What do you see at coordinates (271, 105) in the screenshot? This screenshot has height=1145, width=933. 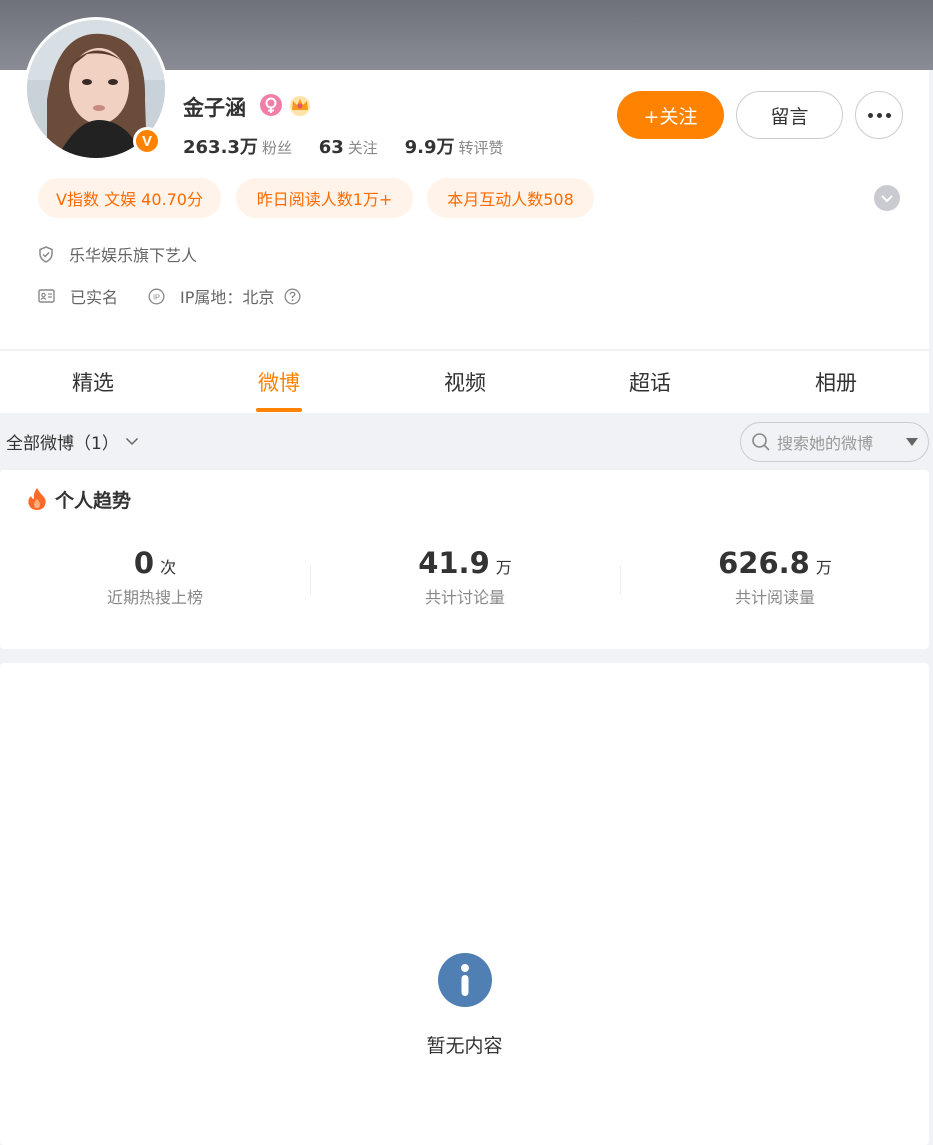 I see `female-icon` at bounding box center [271, 105].